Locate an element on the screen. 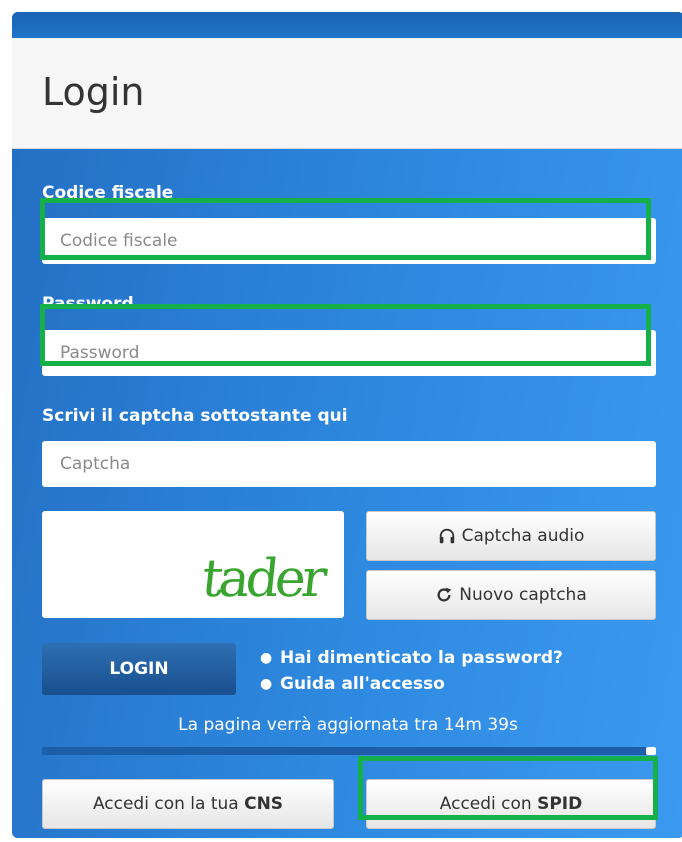  captcha-audio-button: Captcha audio is located at coordinates (511, 536).